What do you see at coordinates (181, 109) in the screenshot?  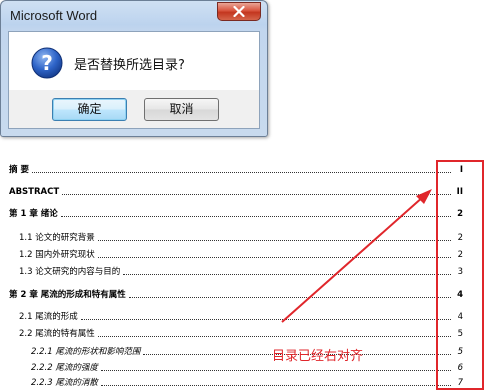 I see `cancel-button: 取消` at bounding box center [181, 109].